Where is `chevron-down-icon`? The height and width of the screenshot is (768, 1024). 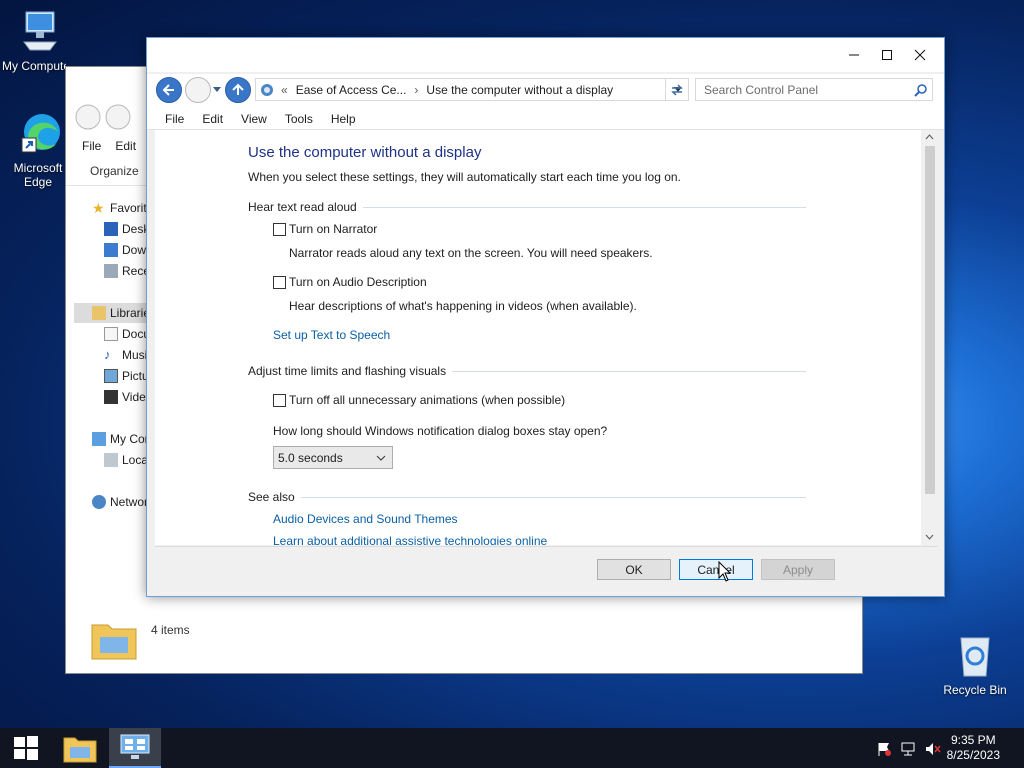
chevron-down-icon is located at coordinates (381, 458).